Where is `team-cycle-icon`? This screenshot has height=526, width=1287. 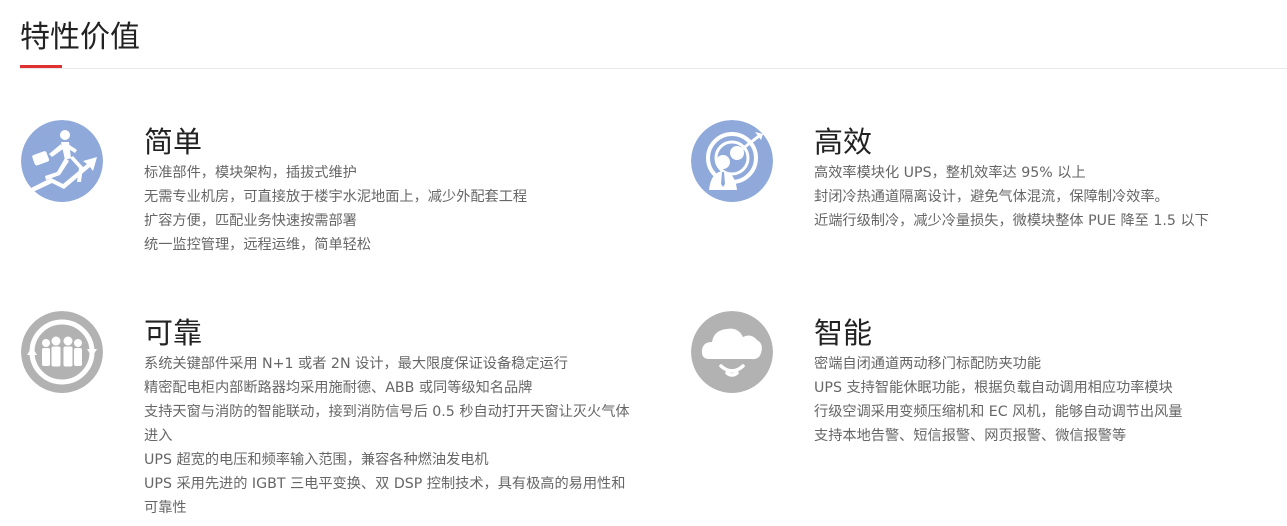 team-cycle-icon is located at coordinates (62, 352).